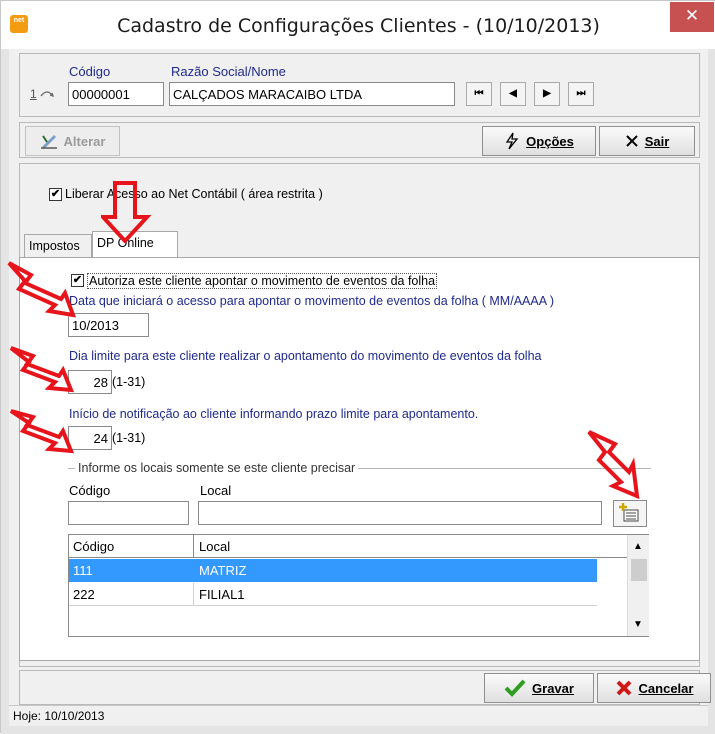  I want to click on column-header-local: Local, so click(215, 546).